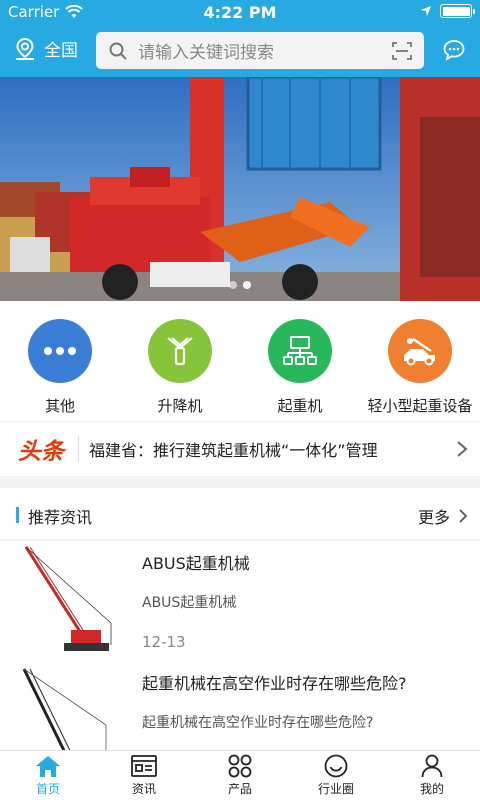 The image size is (480, 800). I want to click on category-crane: 起重机, so click(300, 361).